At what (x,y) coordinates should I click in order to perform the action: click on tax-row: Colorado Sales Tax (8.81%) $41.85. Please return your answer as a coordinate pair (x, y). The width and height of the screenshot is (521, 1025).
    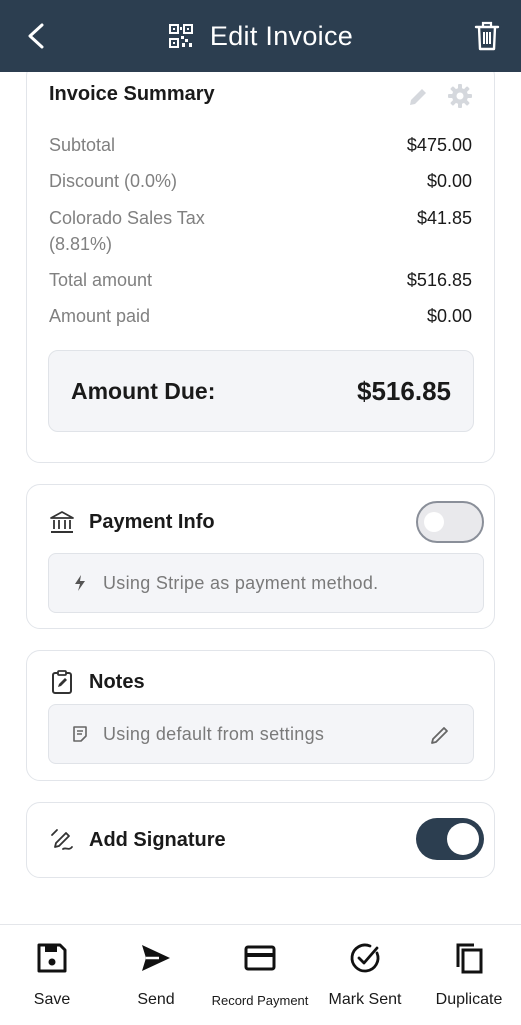
    Looking at the image, I should click on (260, 231).